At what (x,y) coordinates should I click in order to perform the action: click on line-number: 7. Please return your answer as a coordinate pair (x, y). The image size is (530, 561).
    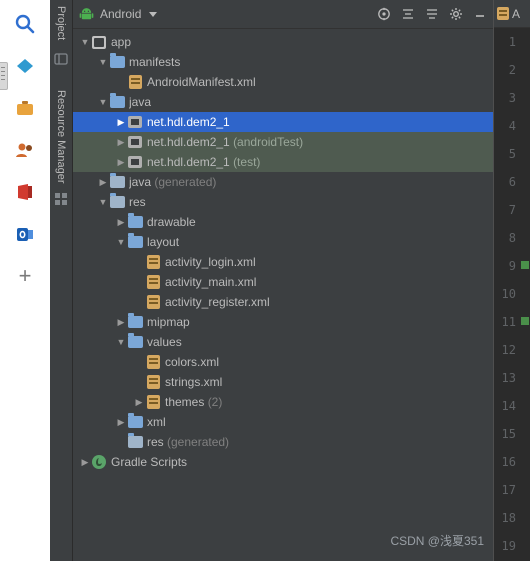
    Looking at the image, I should click on (512, 210).